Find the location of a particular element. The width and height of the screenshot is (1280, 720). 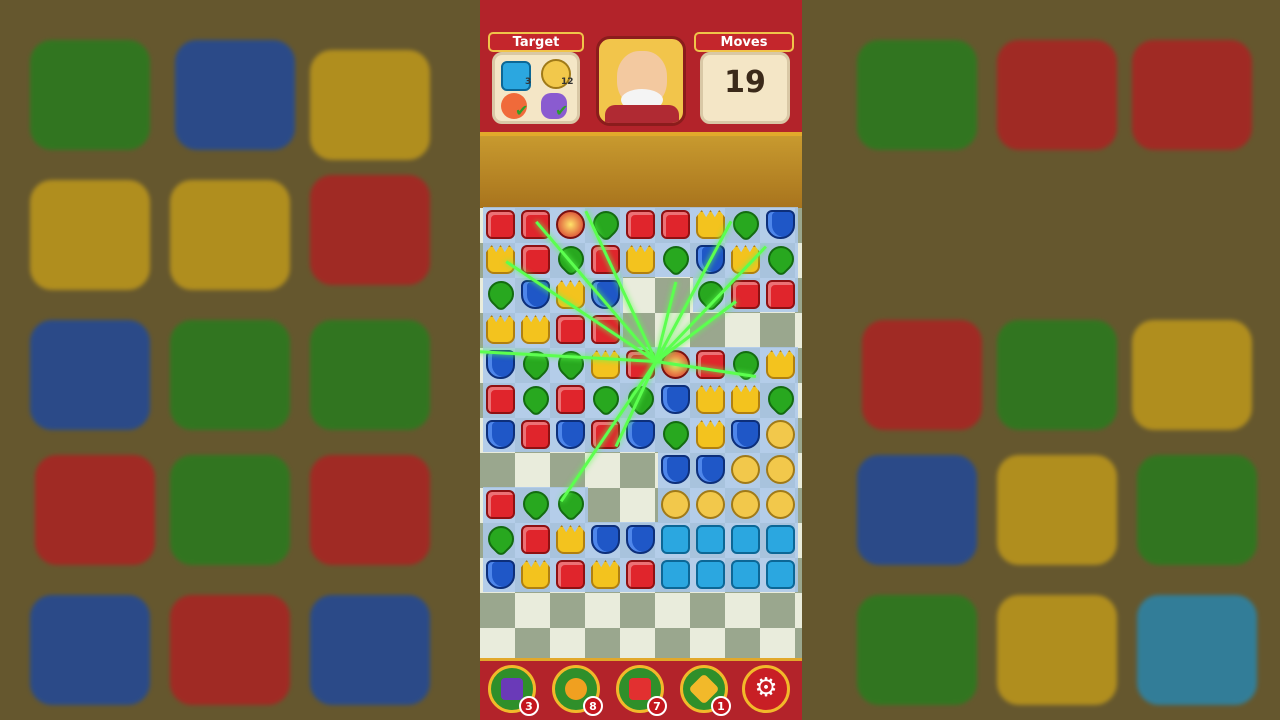

booster-hammer-button: 3 is located at coordinates (513, 690).